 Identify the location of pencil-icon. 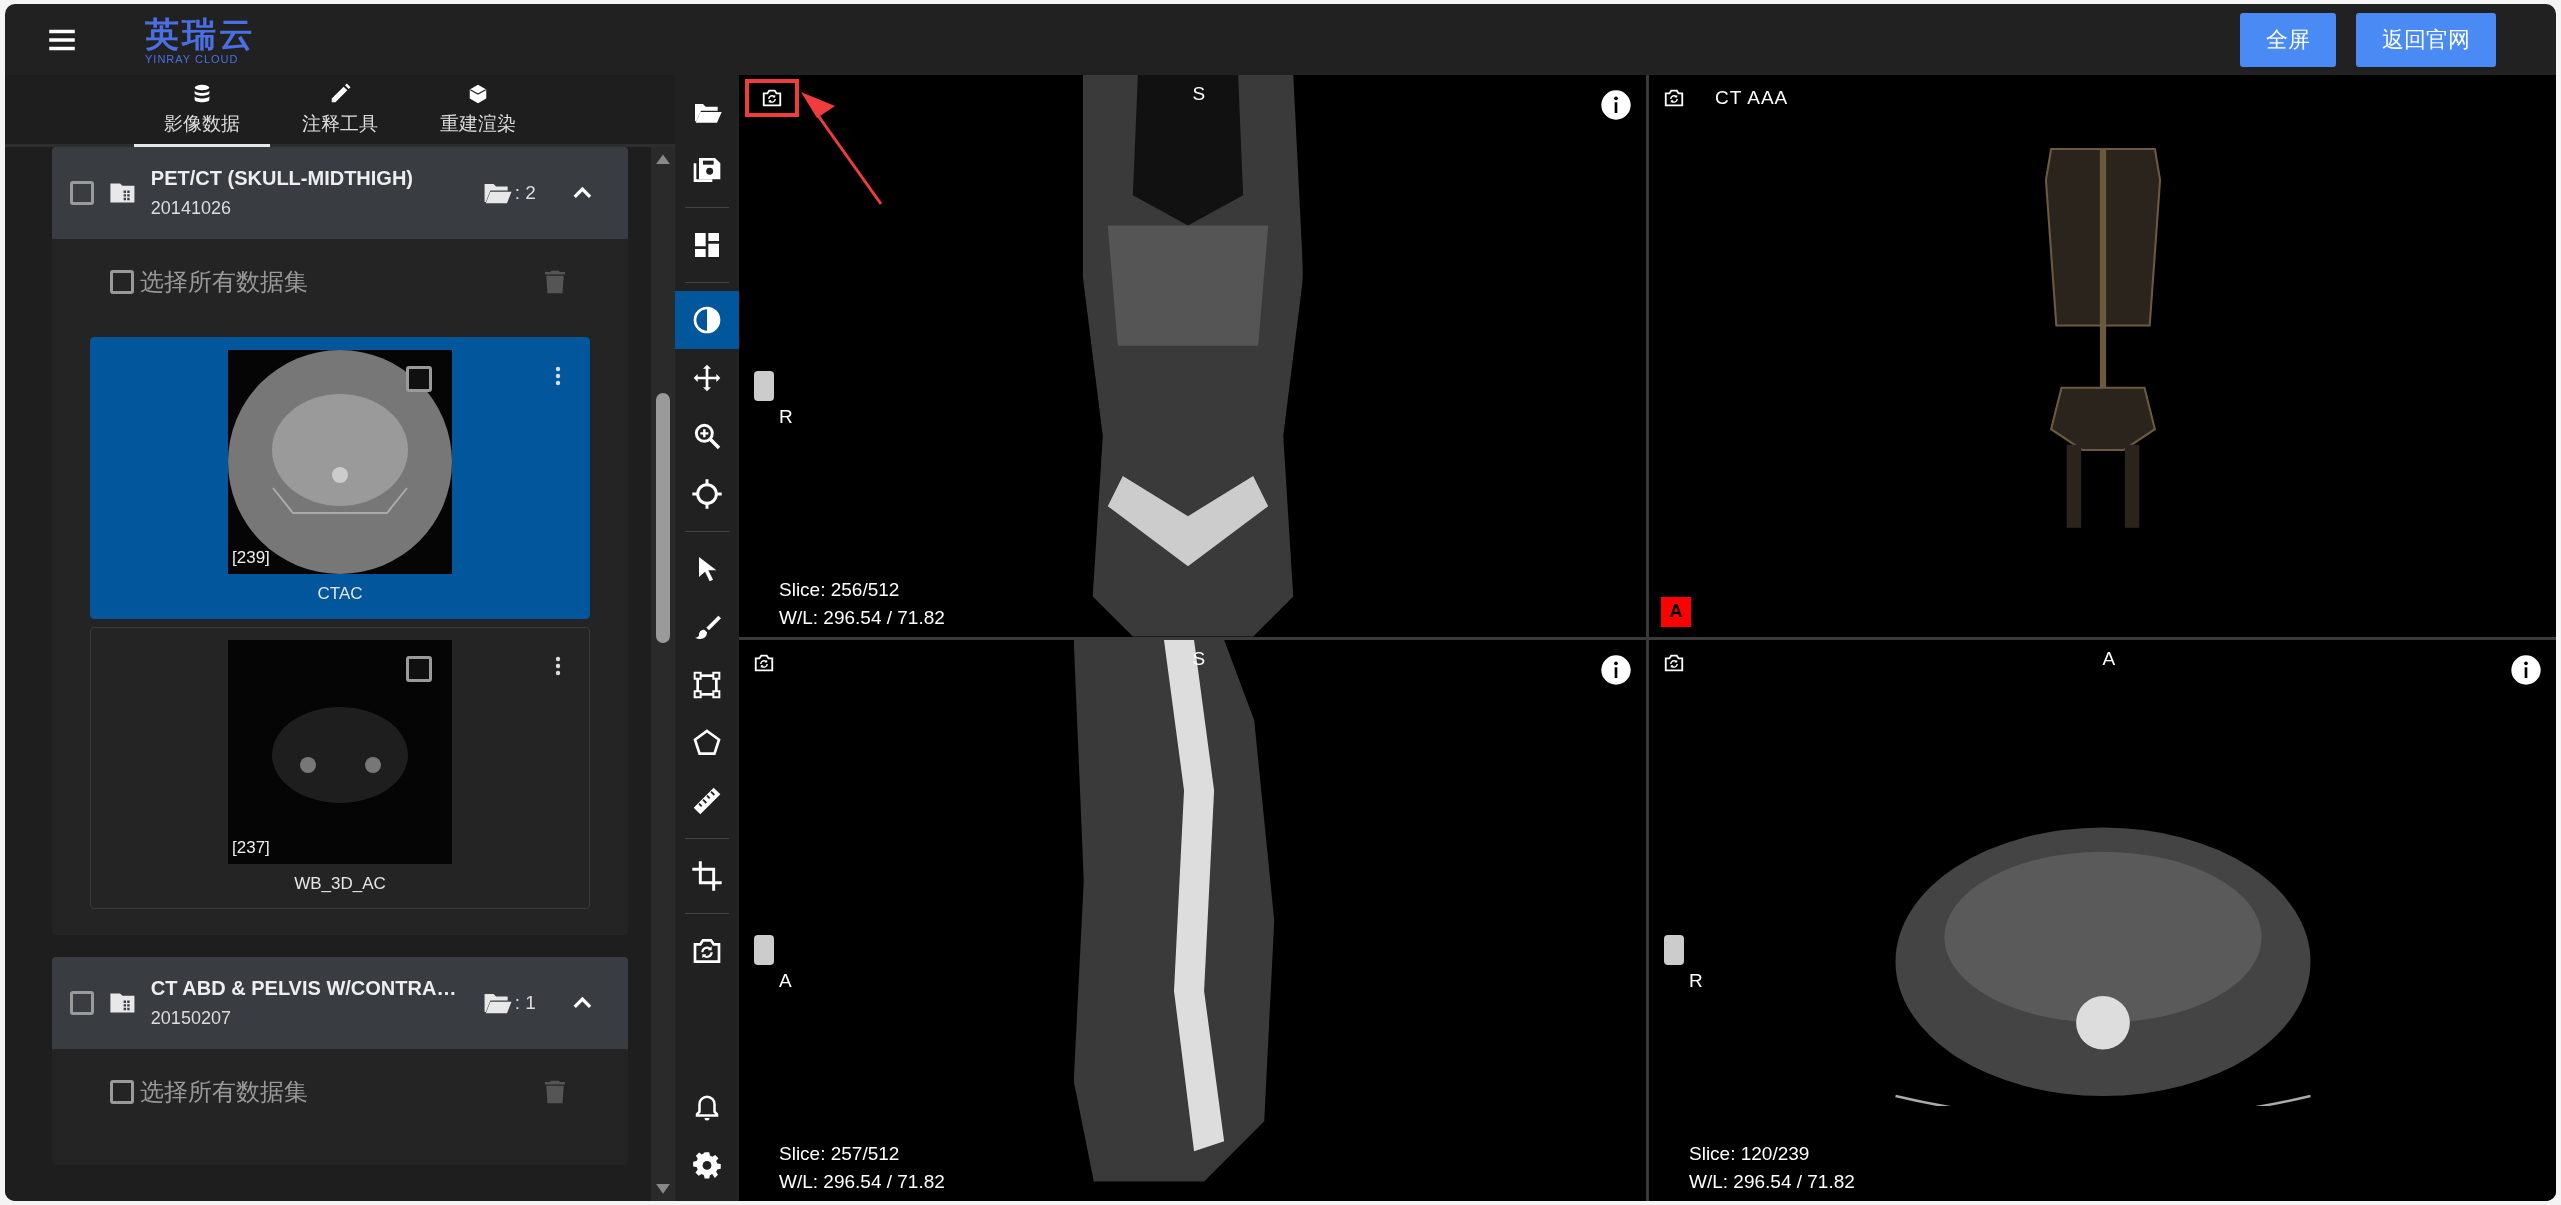
(340, 93).